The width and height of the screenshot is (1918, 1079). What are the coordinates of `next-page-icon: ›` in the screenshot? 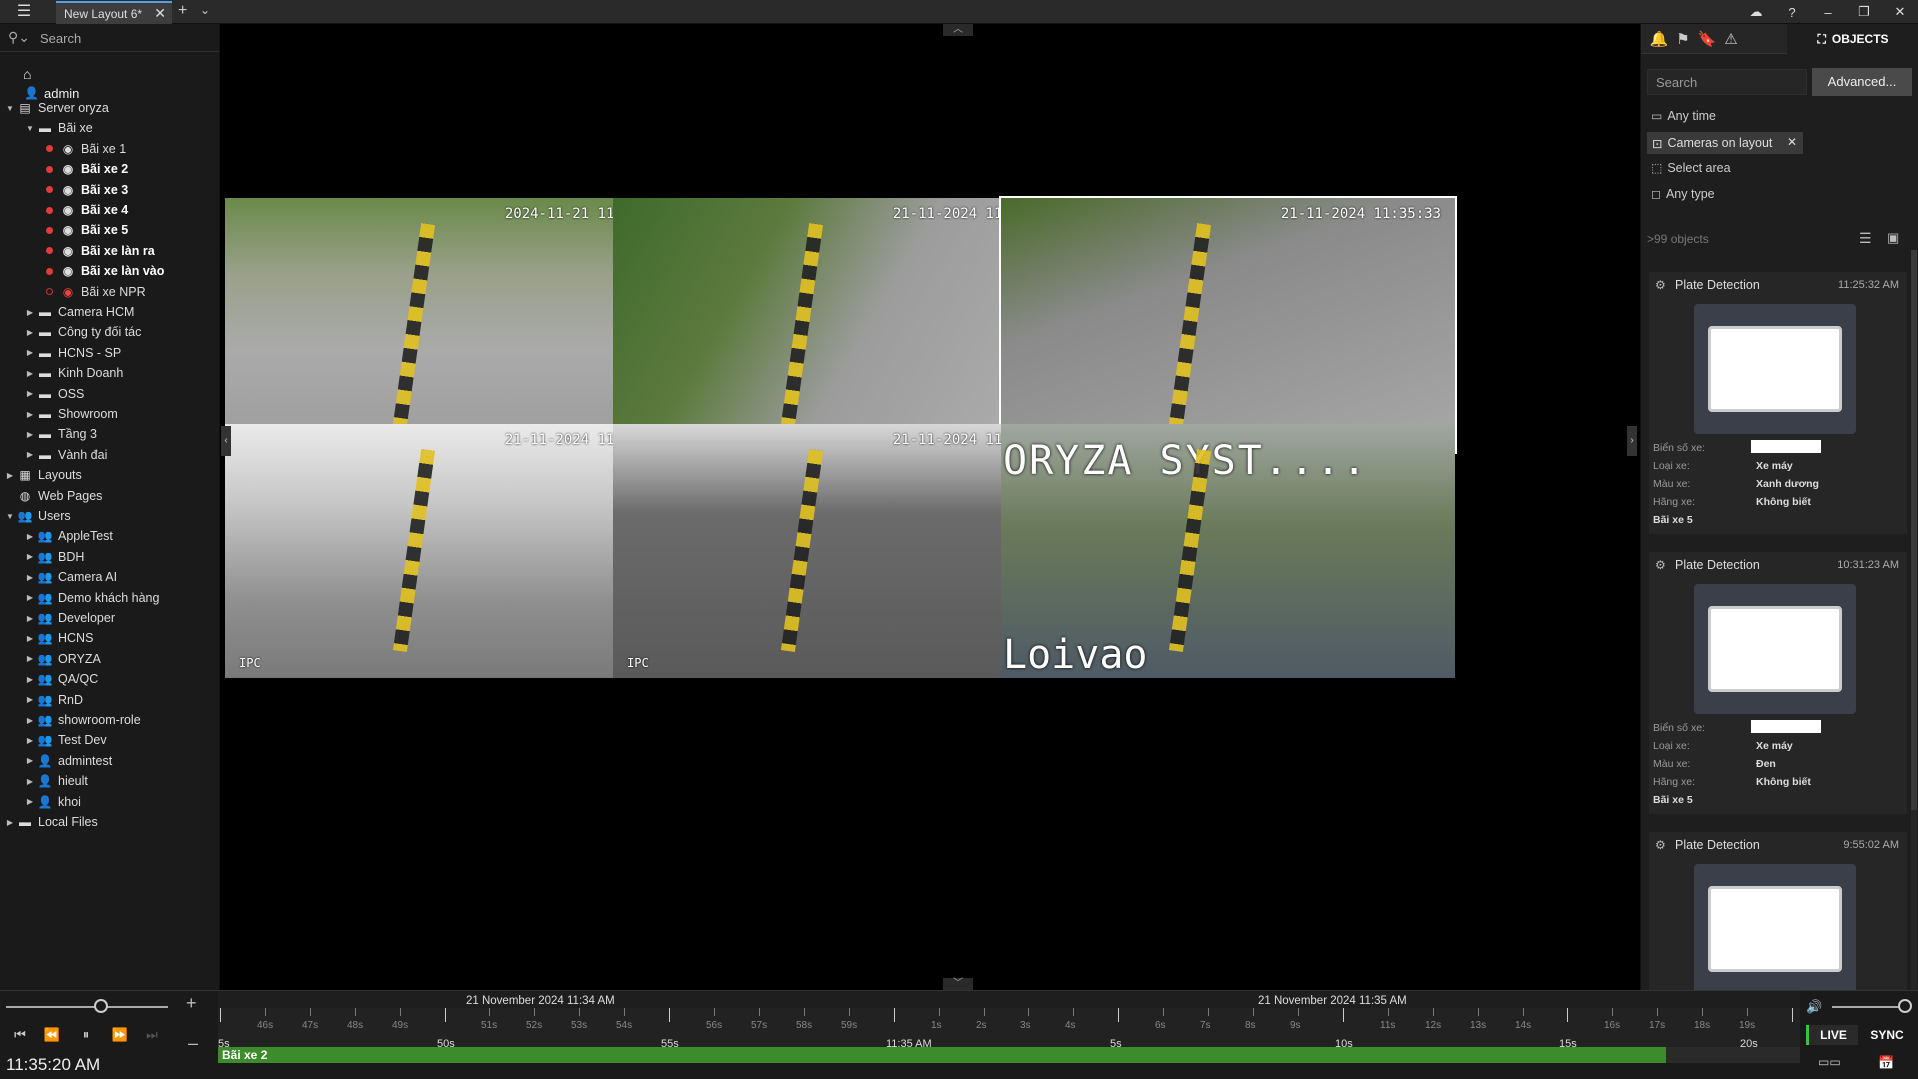 It's located at (1632, 441).